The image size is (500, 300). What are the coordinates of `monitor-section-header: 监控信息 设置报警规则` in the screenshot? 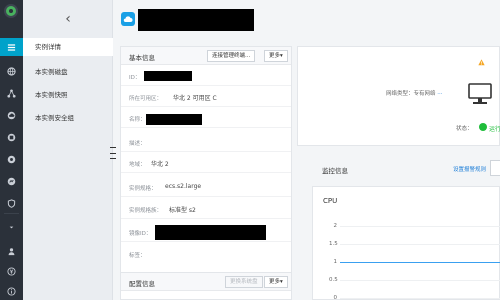 It's located at (398, 168).